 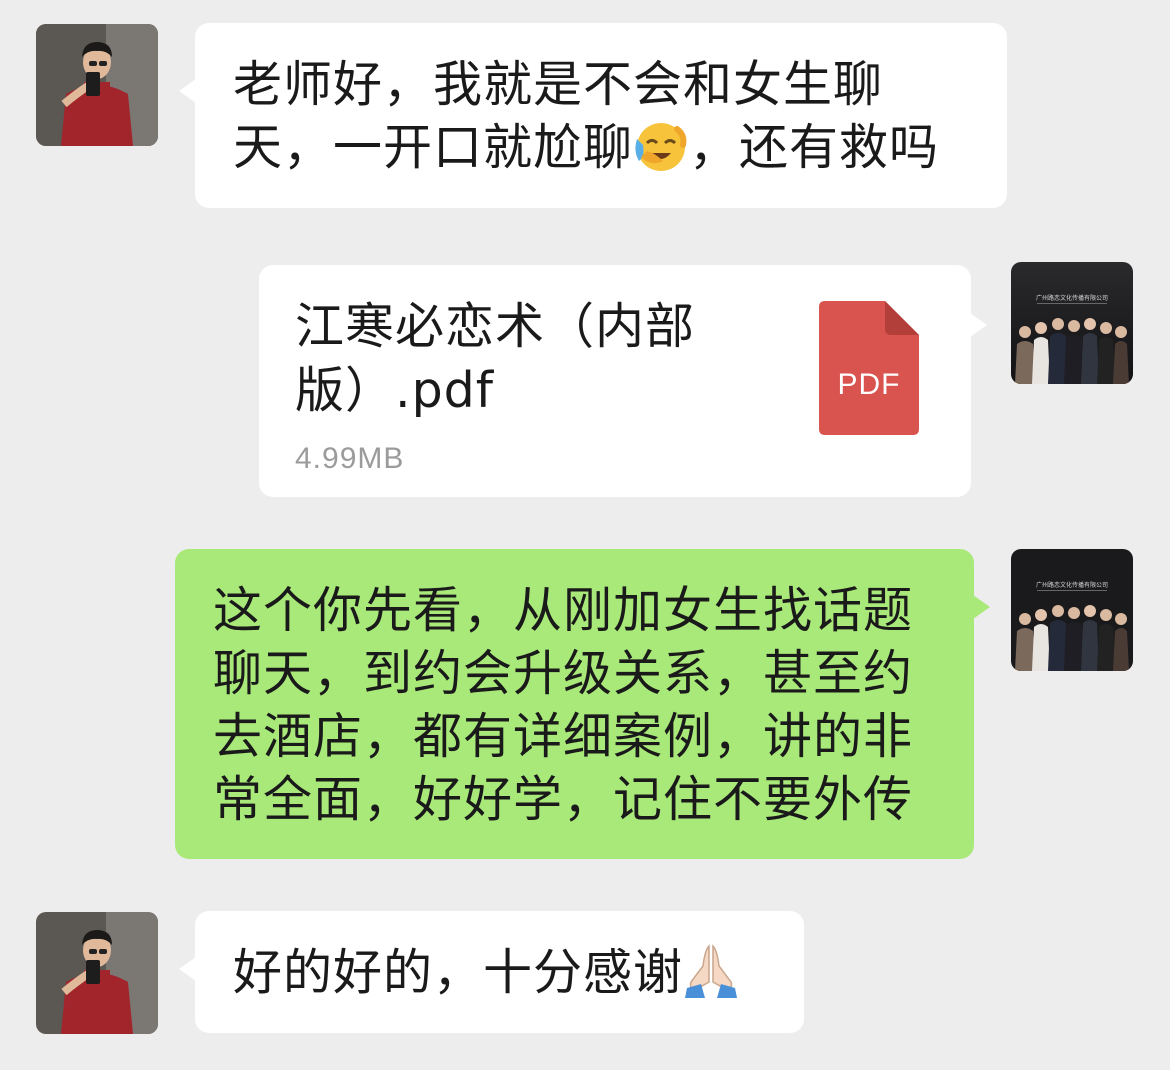 I want to click on laughing-crying-emoji-icon, so click(x=661, y=145).